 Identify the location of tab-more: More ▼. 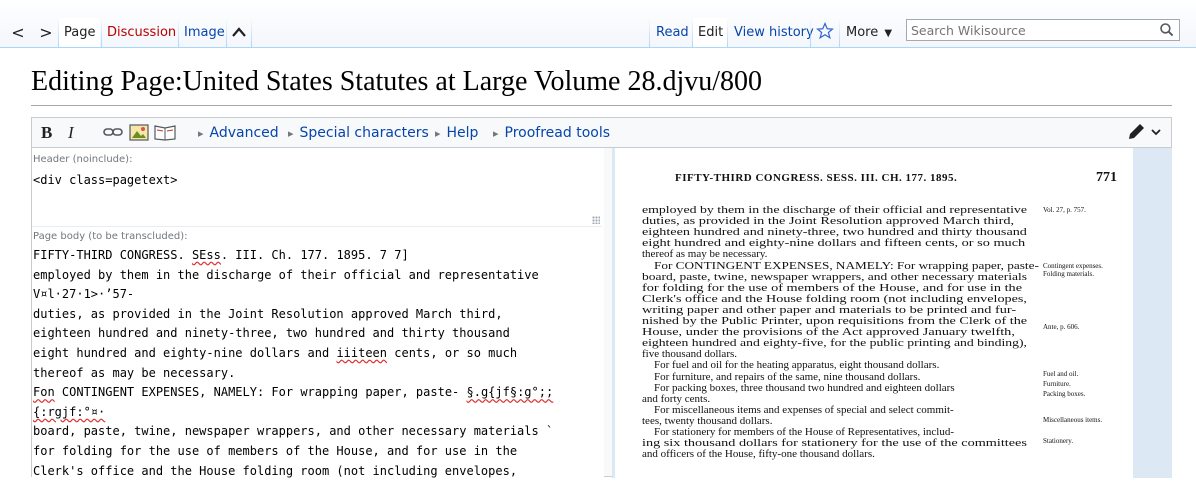
(869, 33).